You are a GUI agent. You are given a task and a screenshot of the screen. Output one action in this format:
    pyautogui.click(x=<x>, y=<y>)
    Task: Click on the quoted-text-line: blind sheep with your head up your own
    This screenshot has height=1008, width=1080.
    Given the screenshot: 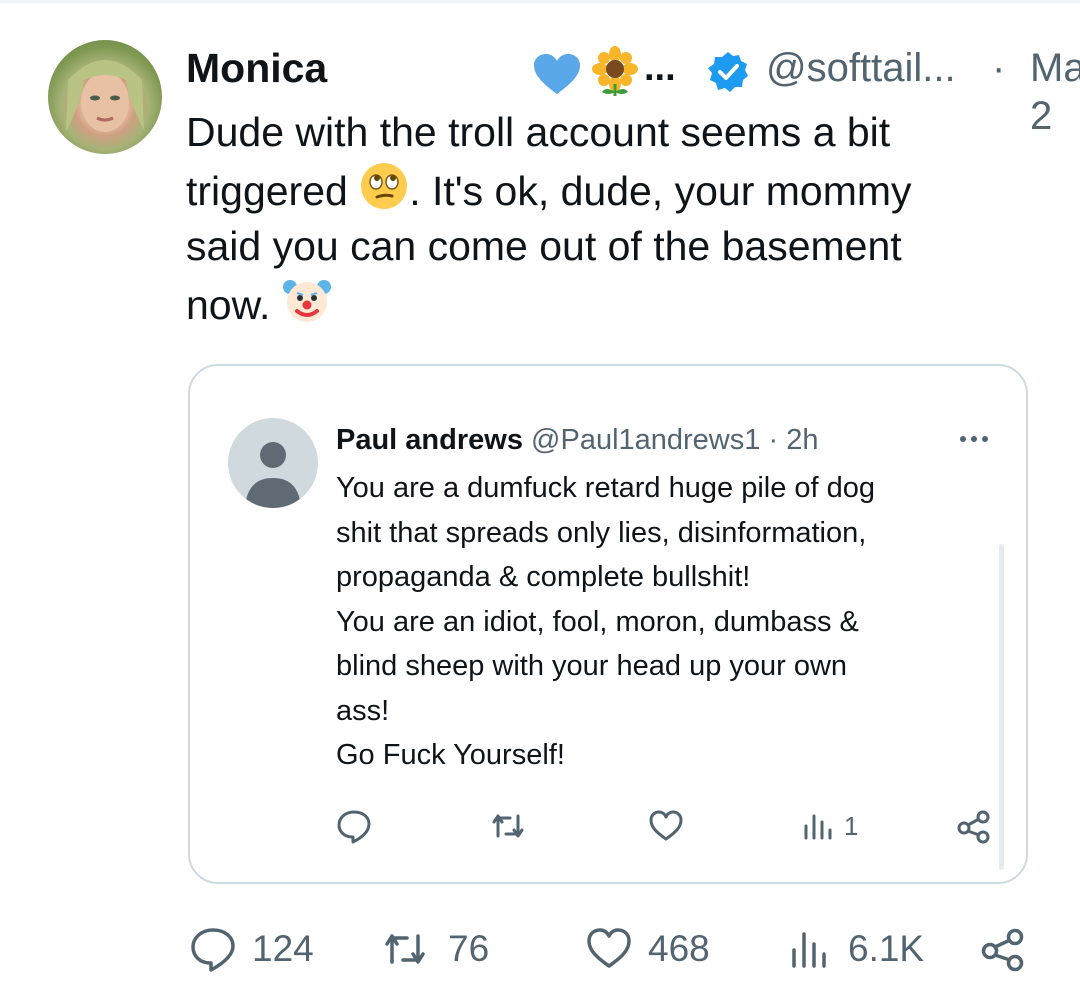 What is the action you would take?
    pyautogui.click(x=592, y=666)
    